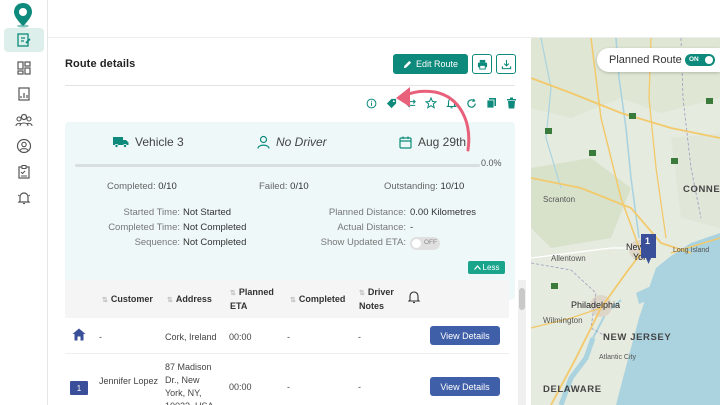  I want to click on clipboard-icon, so click(24, 172).